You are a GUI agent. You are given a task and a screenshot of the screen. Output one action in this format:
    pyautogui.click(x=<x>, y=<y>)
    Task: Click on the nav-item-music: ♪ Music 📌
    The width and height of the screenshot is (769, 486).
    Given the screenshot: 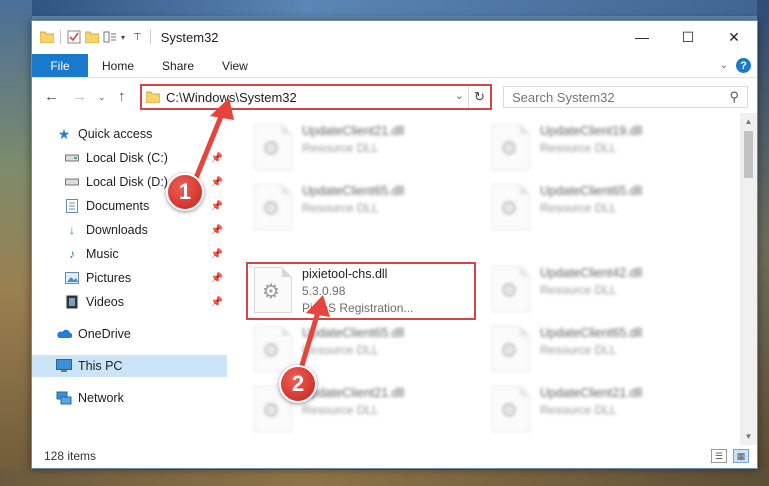 What is the action you would take?
    pyautogui.click(x=129, y=254)
    